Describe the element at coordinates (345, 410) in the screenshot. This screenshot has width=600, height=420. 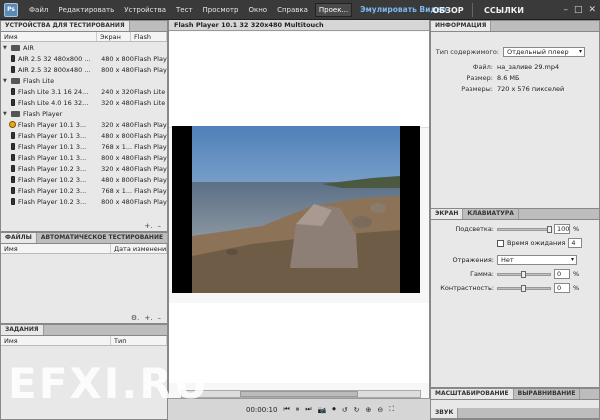
I see `rotate-left-icon: ↺` at that location.